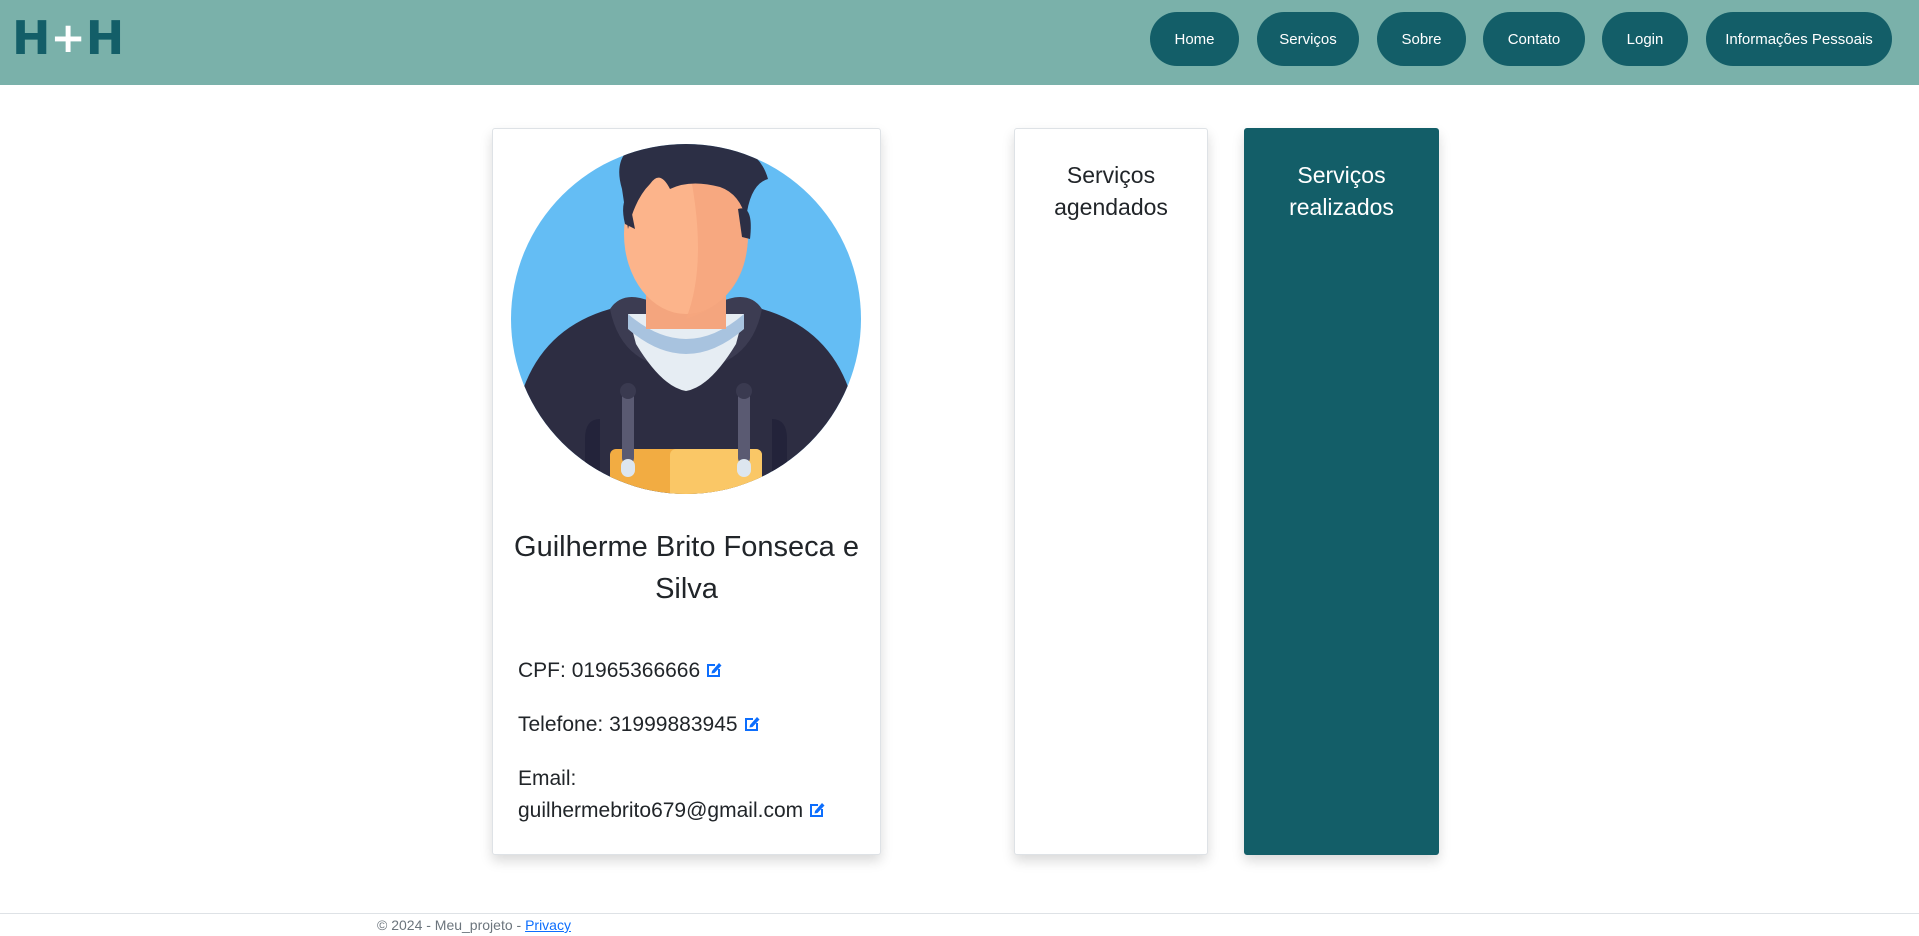  I want to click on realizados-title-line2: realizados, so click(1341, 207).